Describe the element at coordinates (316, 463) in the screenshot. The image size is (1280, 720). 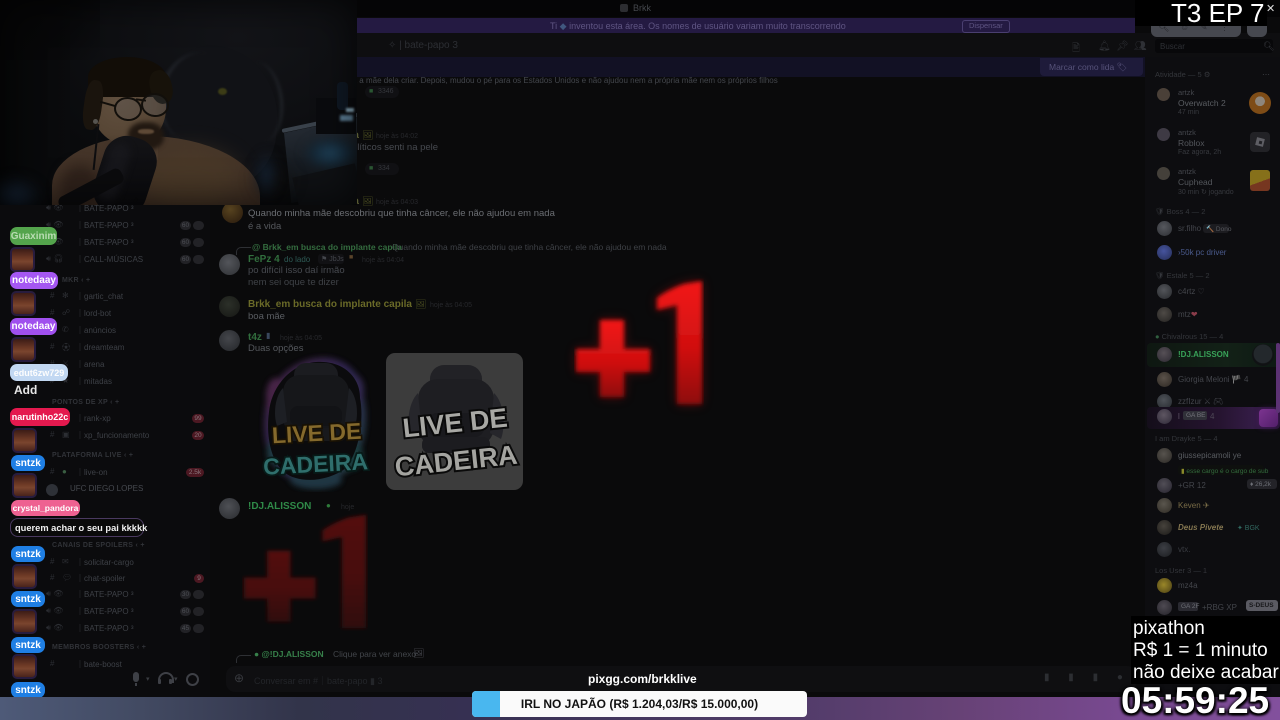
I see `svg-text: CADEIRA` at that location.